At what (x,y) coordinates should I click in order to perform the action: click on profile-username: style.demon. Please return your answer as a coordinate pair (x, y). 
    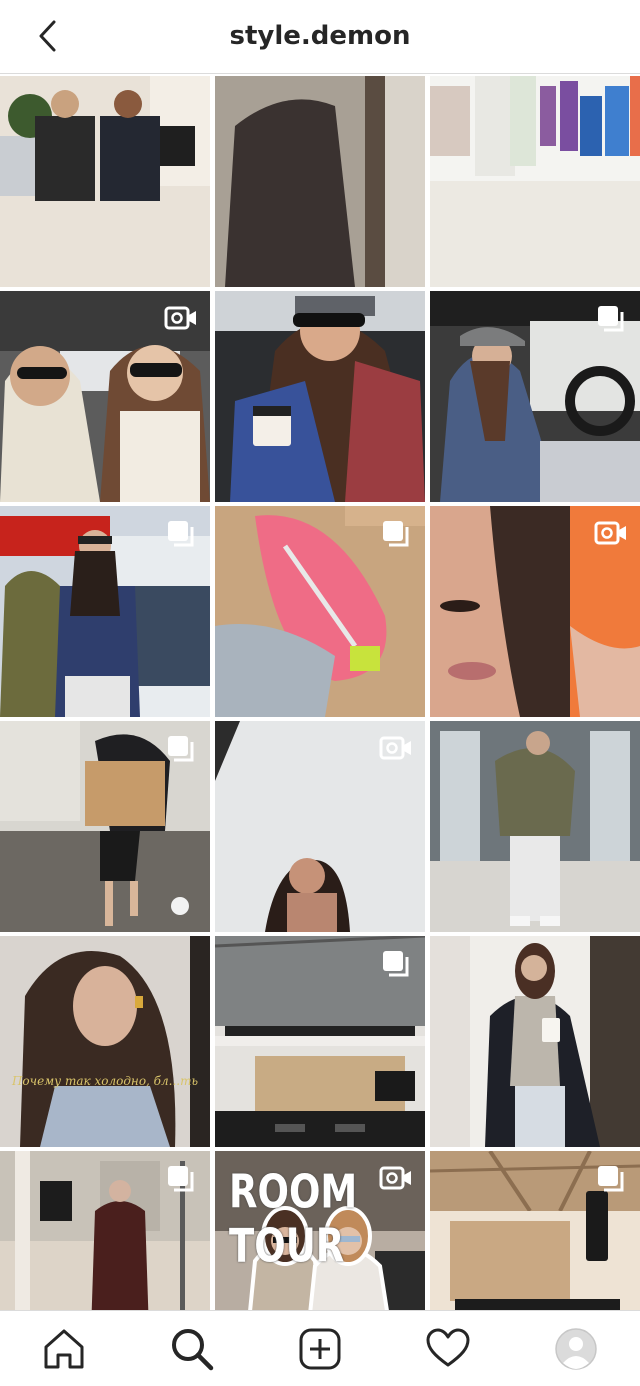
    Looking at the image, I should click on (320, 36).